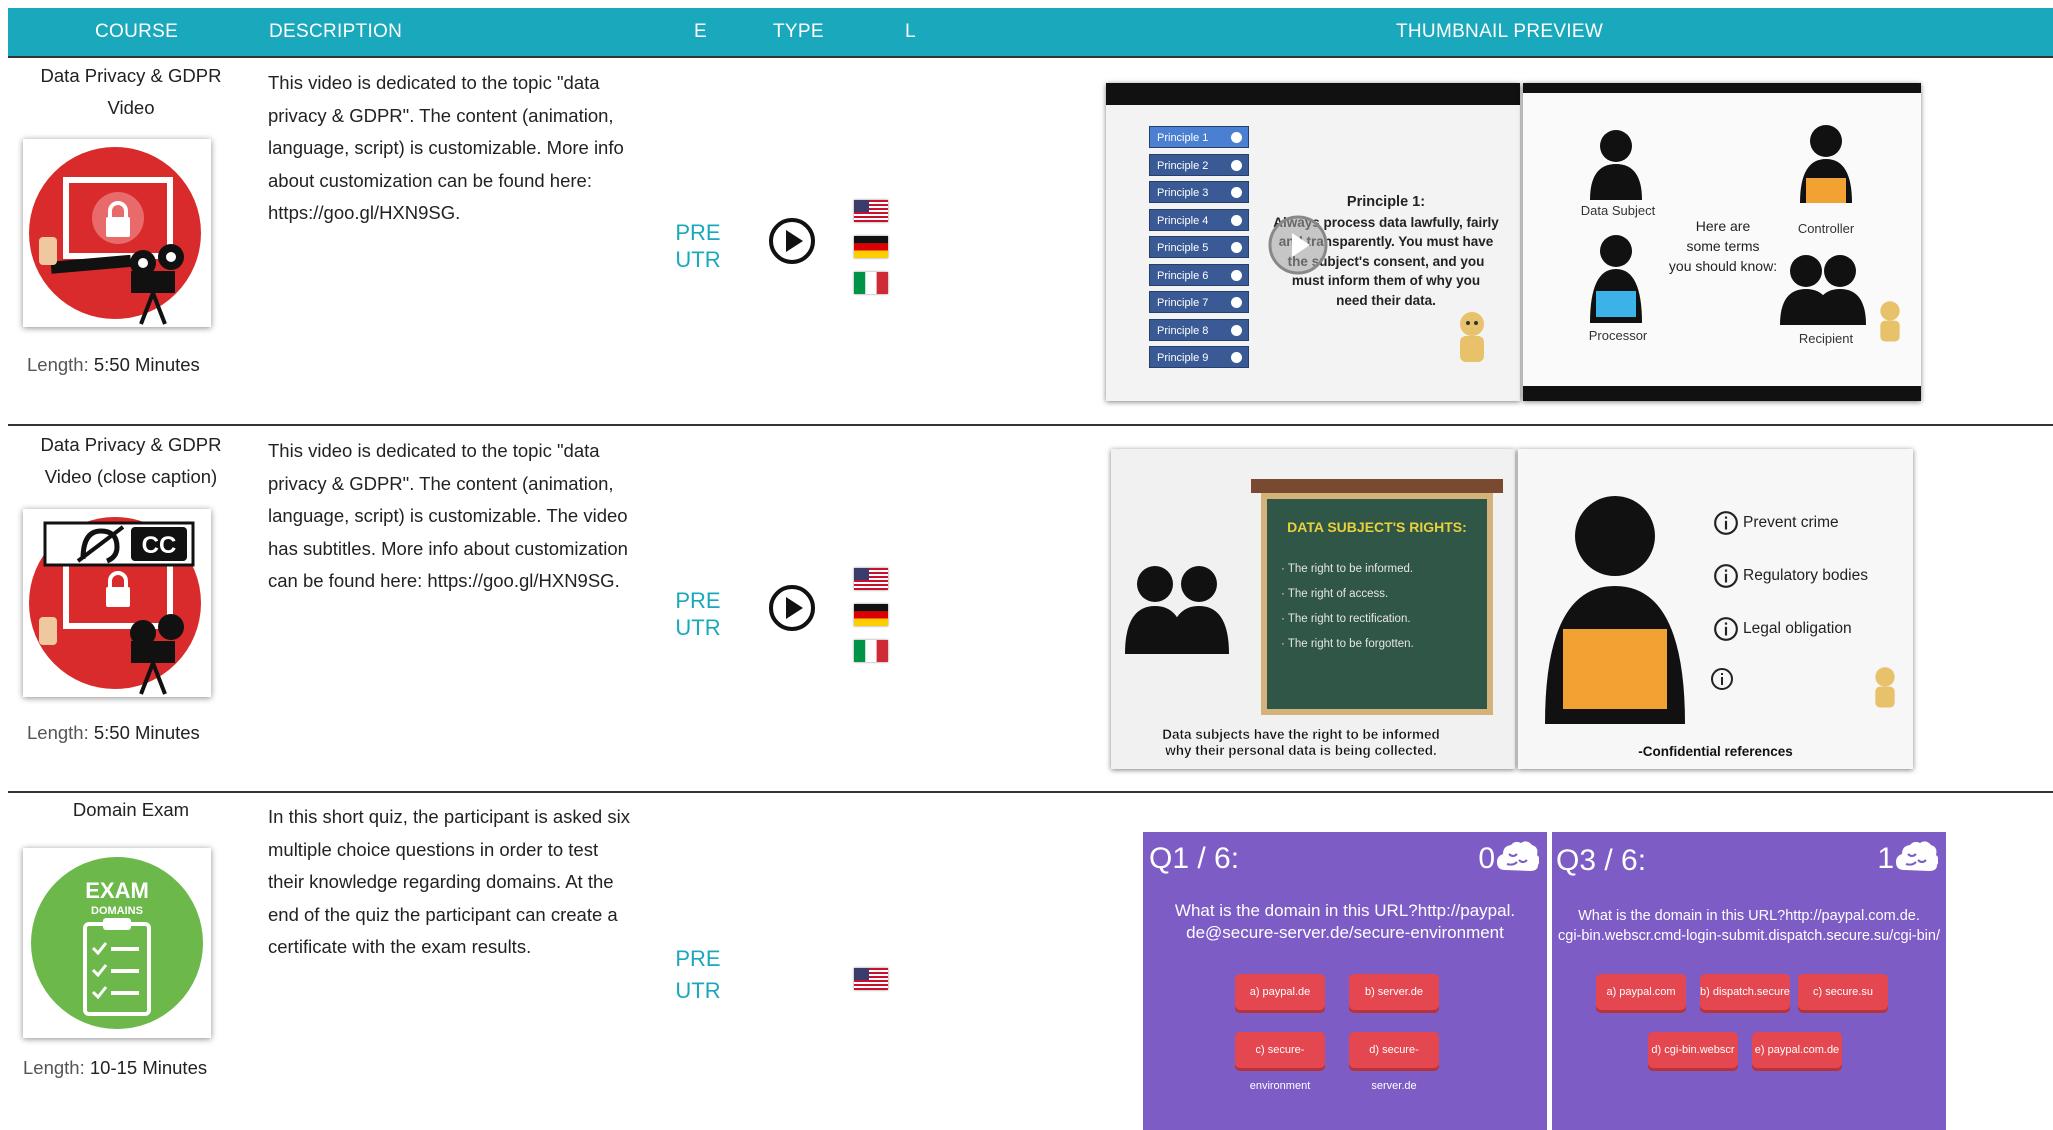 Image resolution: width=2053 pixels, height=1130 pixels. Describe the element at coordinates (1183, 275) in the screenshot. I see `principle-label: Principle 6` at that location.